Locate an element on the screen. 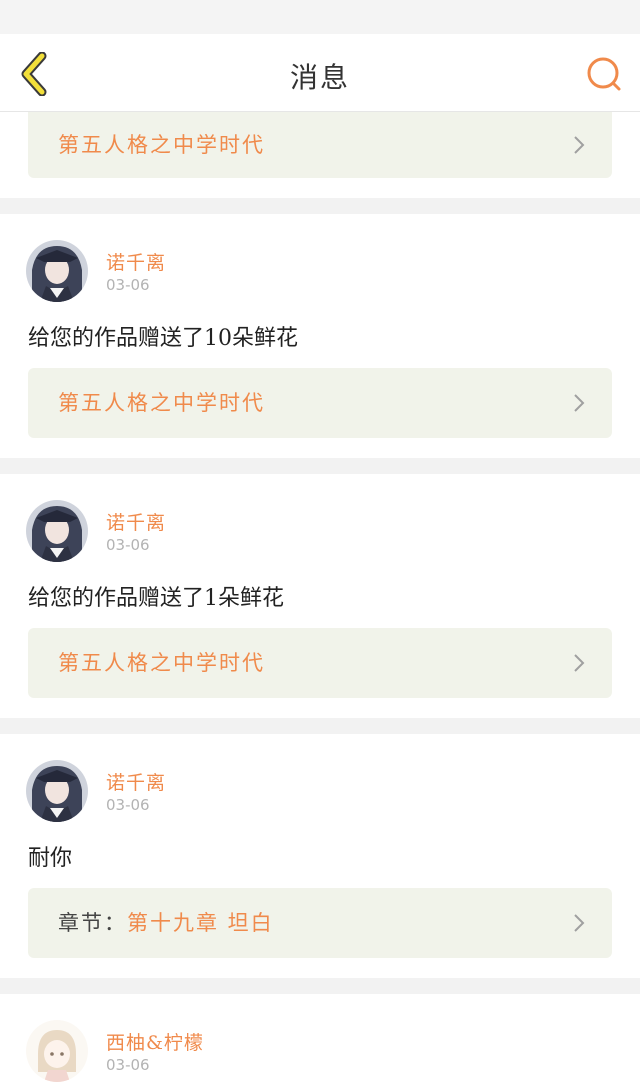 The width and height of the screenshot is (640, 1084). header-bar: 消息 is located at coordinates (320, 73).